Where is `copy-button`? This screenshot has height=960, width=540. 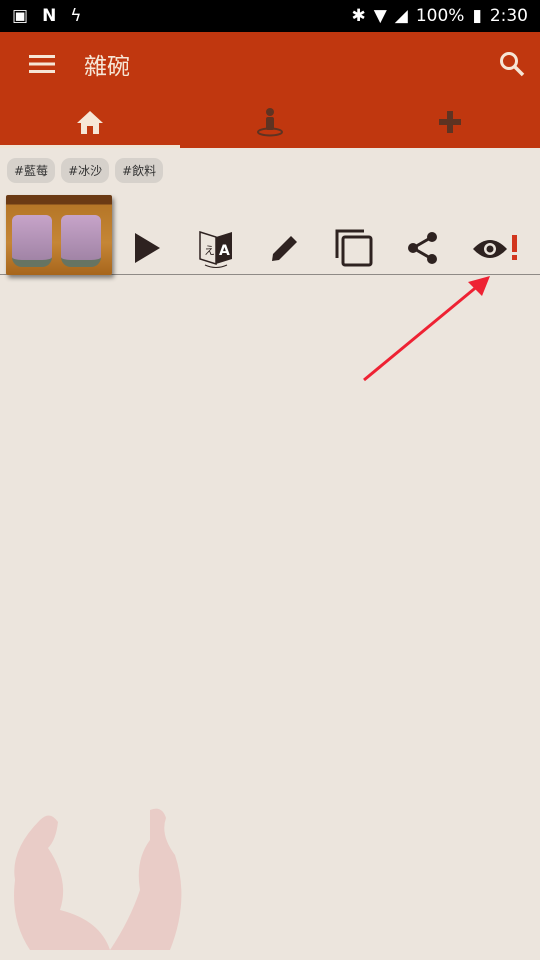 copy-button is located at coordinates (354, 248).